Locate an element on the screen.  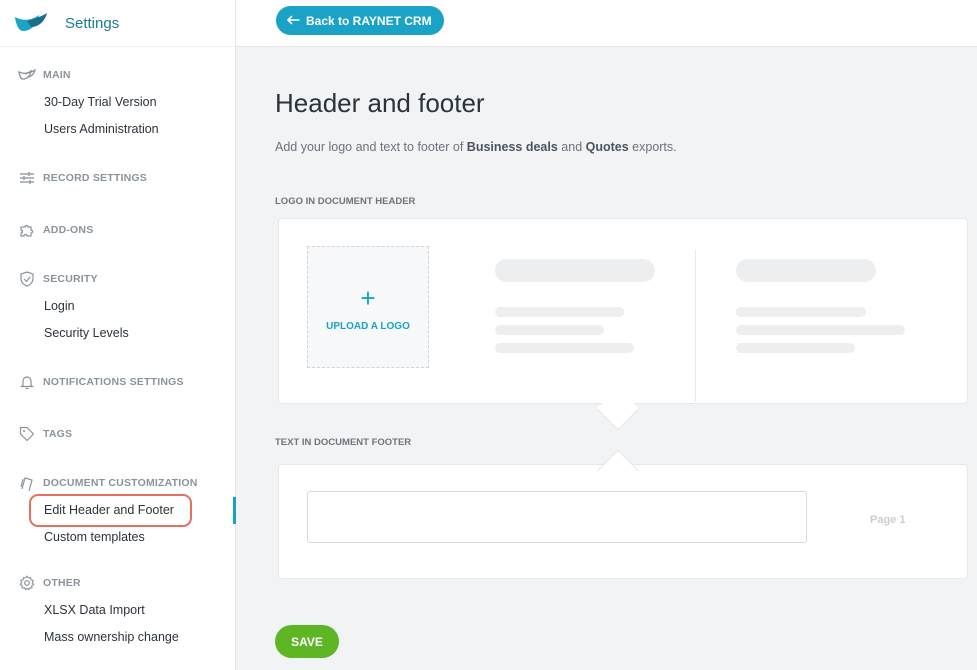
desc-bold-quotes: Quotes is located at coordinates (607, 147).